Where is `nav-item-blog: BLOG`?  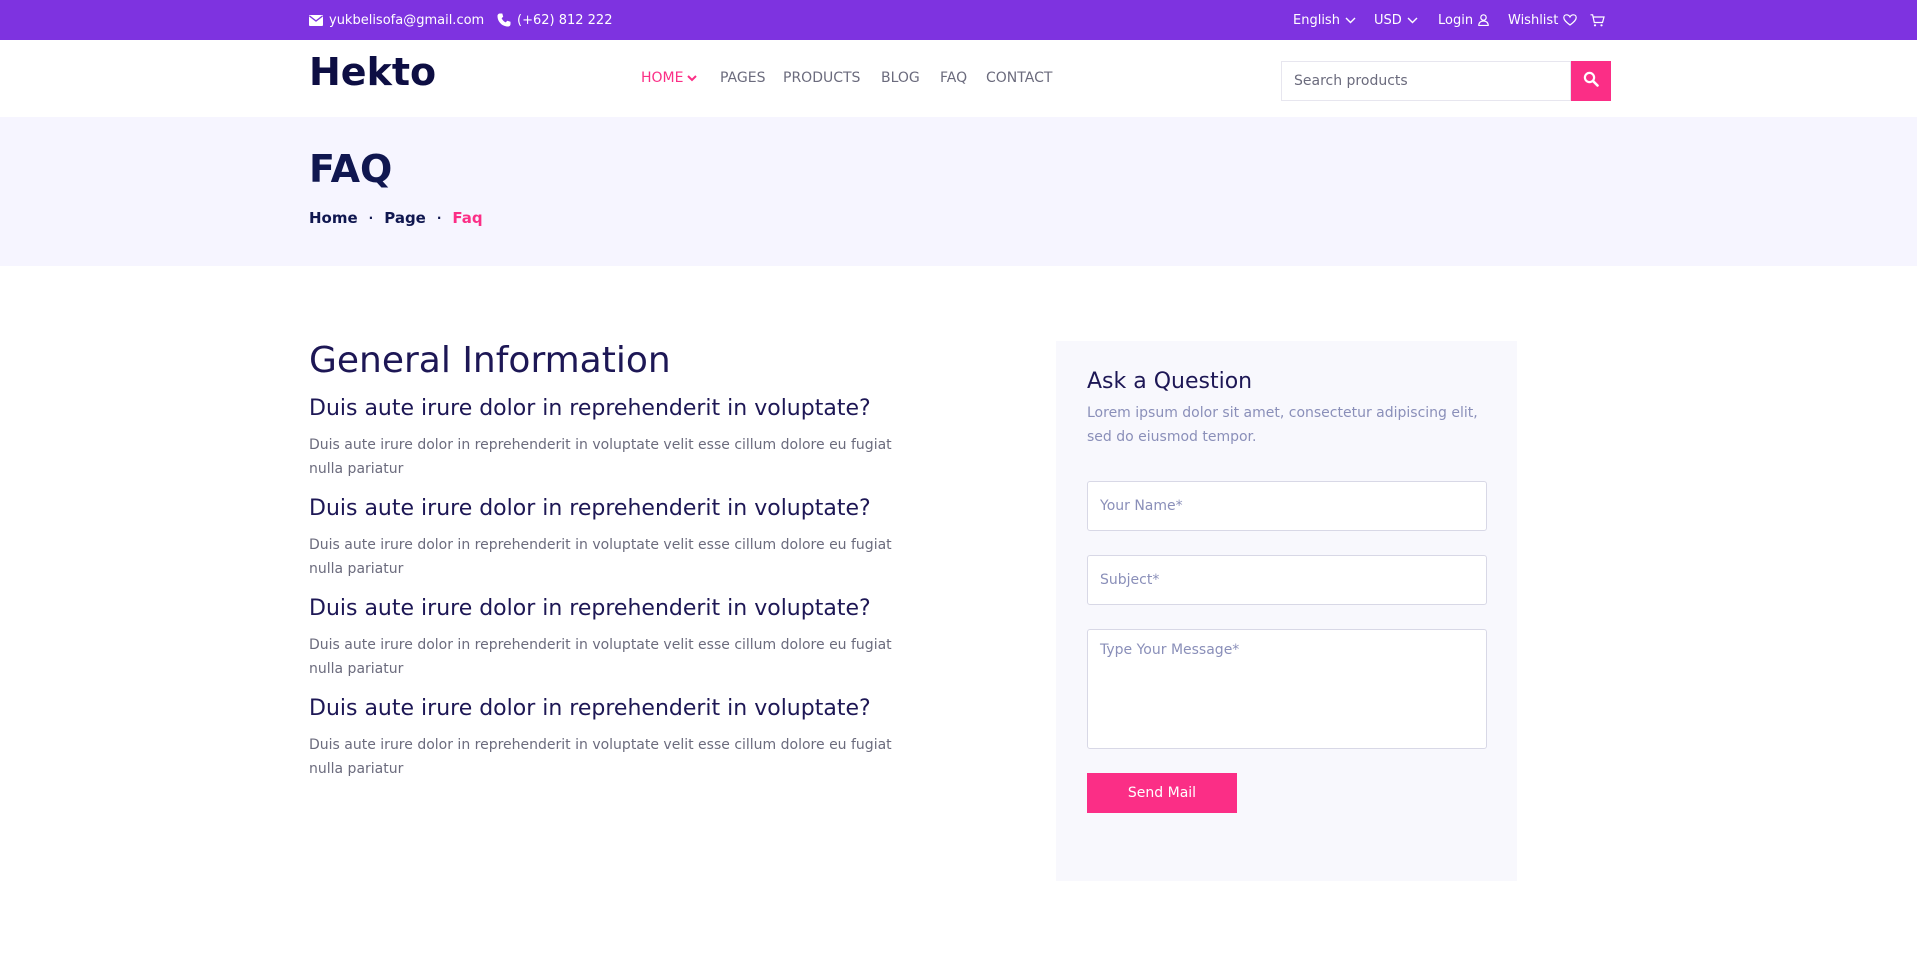 nav-item-blog: BLOG is located at coordinates (900, 78).